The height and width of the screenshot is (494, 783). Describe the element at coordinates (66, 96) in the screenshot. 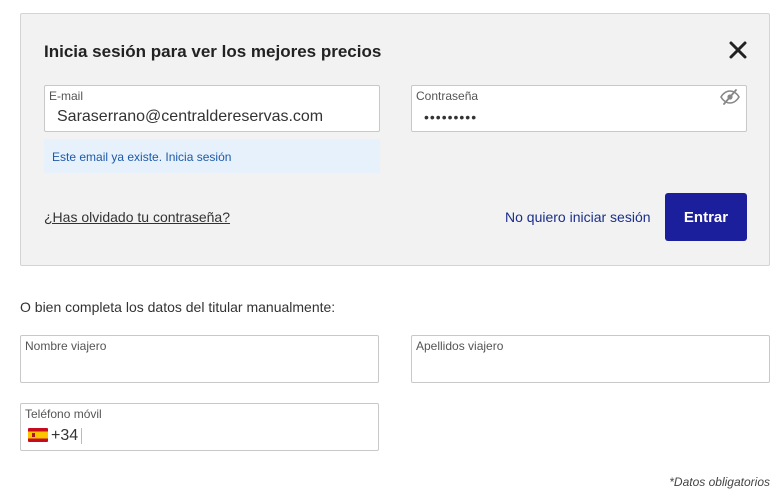

I see `email-label: E-mail` at that location.